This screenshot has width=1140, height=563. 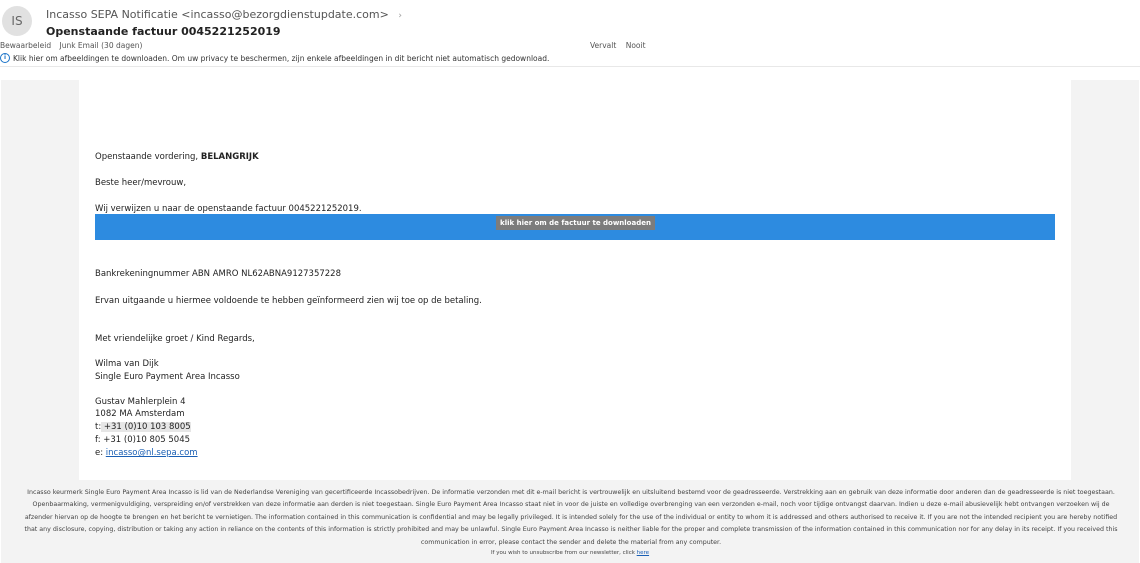 What do you see at coordinates (152, 453) in the screenshot?
I see `email-link: incasso@nl.sepa.com` at bounding box center [152, 453].